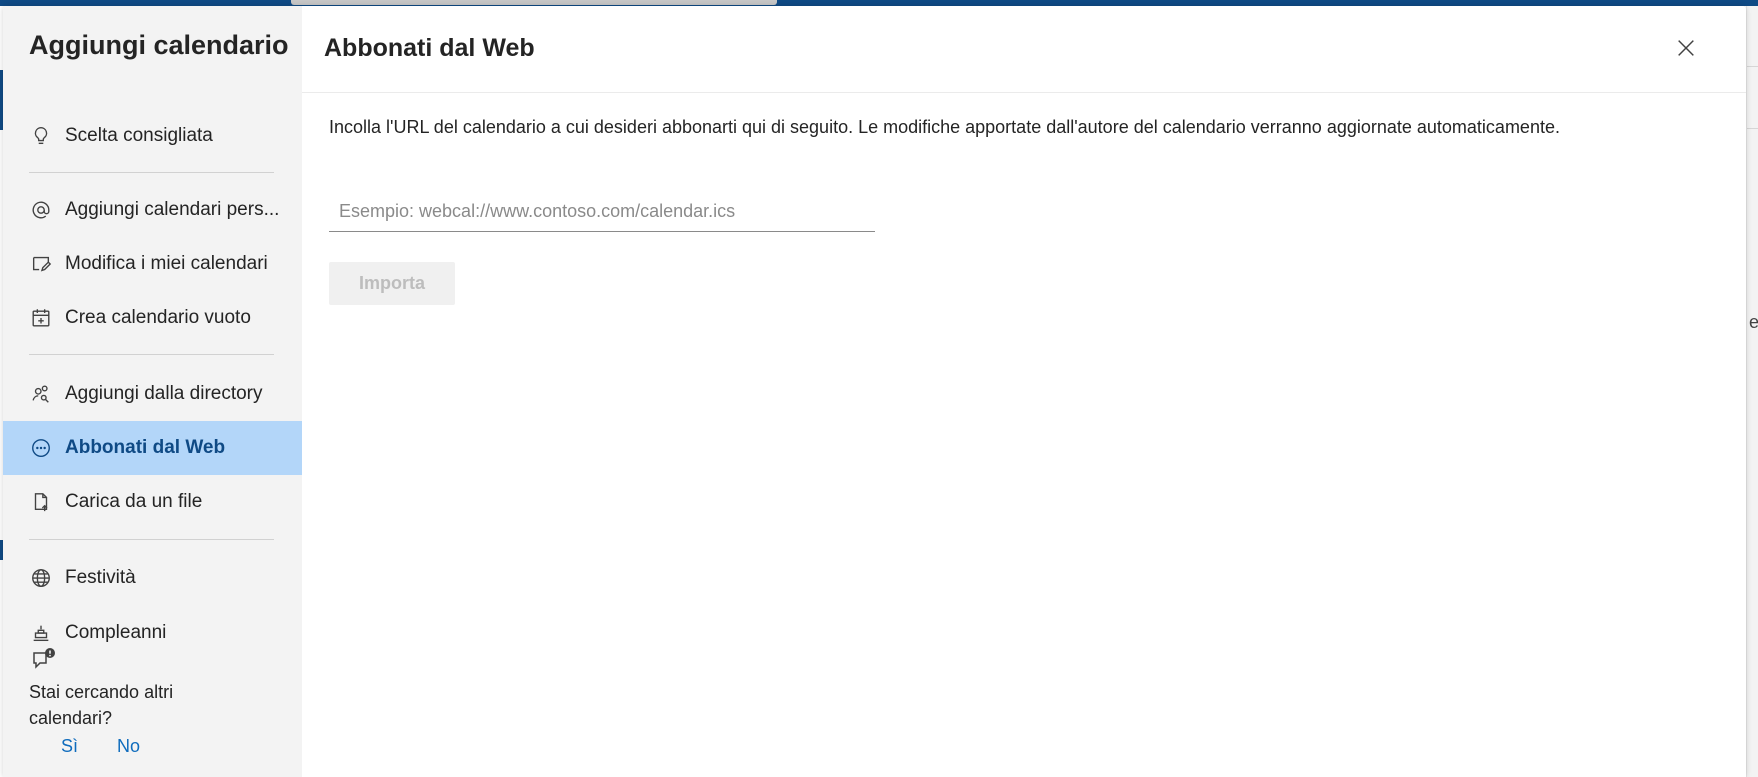 This screenshot has height=777, width=1758. Describe the element at coordinates (41, 394) in the screenshot. I see `people-search-icon` at that location.